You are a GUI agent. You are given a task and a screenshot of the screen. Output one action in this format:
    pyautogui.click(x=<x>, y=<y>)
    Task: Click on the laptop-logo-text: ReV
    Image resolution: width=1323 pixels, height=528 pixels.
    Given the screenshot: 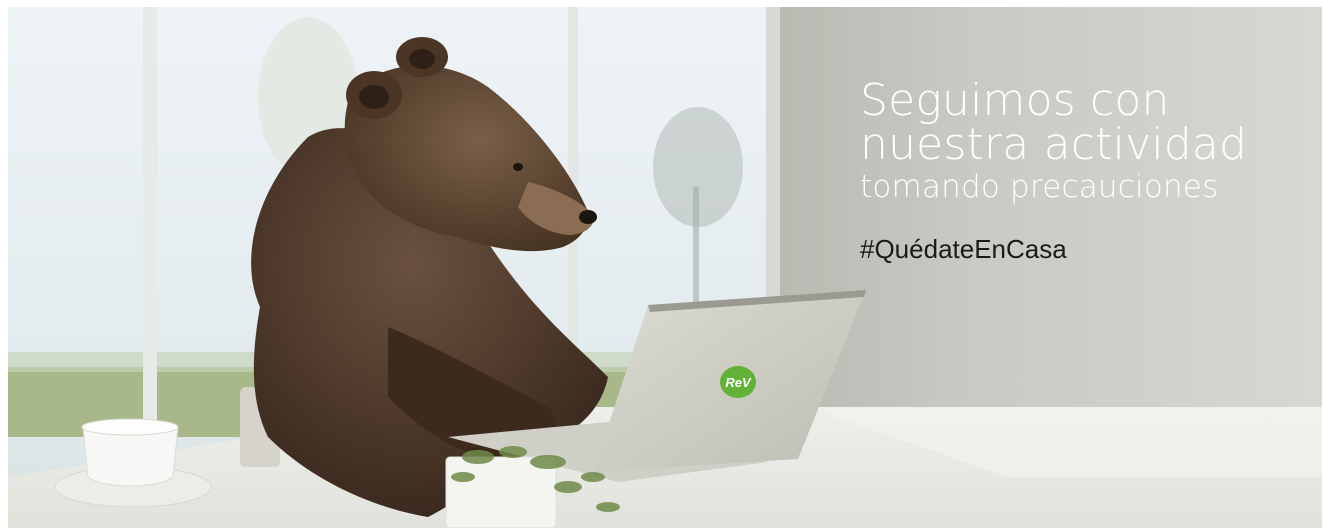 What is the action you would take?
    pyautogui.click(x=738, y=382)
    